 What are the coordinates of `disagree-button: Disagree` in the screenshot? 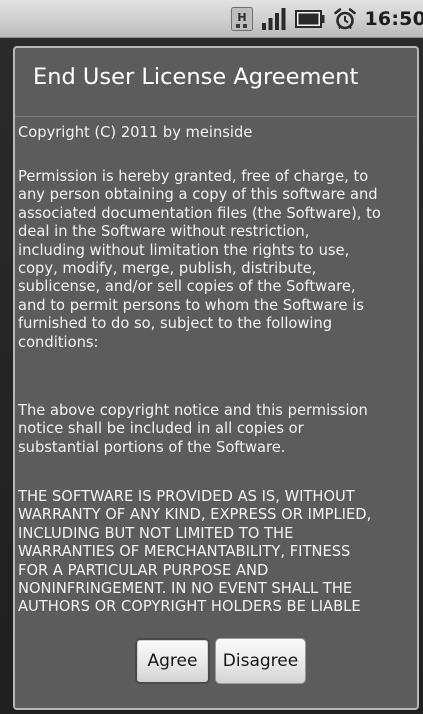 It's located at (260, 661).